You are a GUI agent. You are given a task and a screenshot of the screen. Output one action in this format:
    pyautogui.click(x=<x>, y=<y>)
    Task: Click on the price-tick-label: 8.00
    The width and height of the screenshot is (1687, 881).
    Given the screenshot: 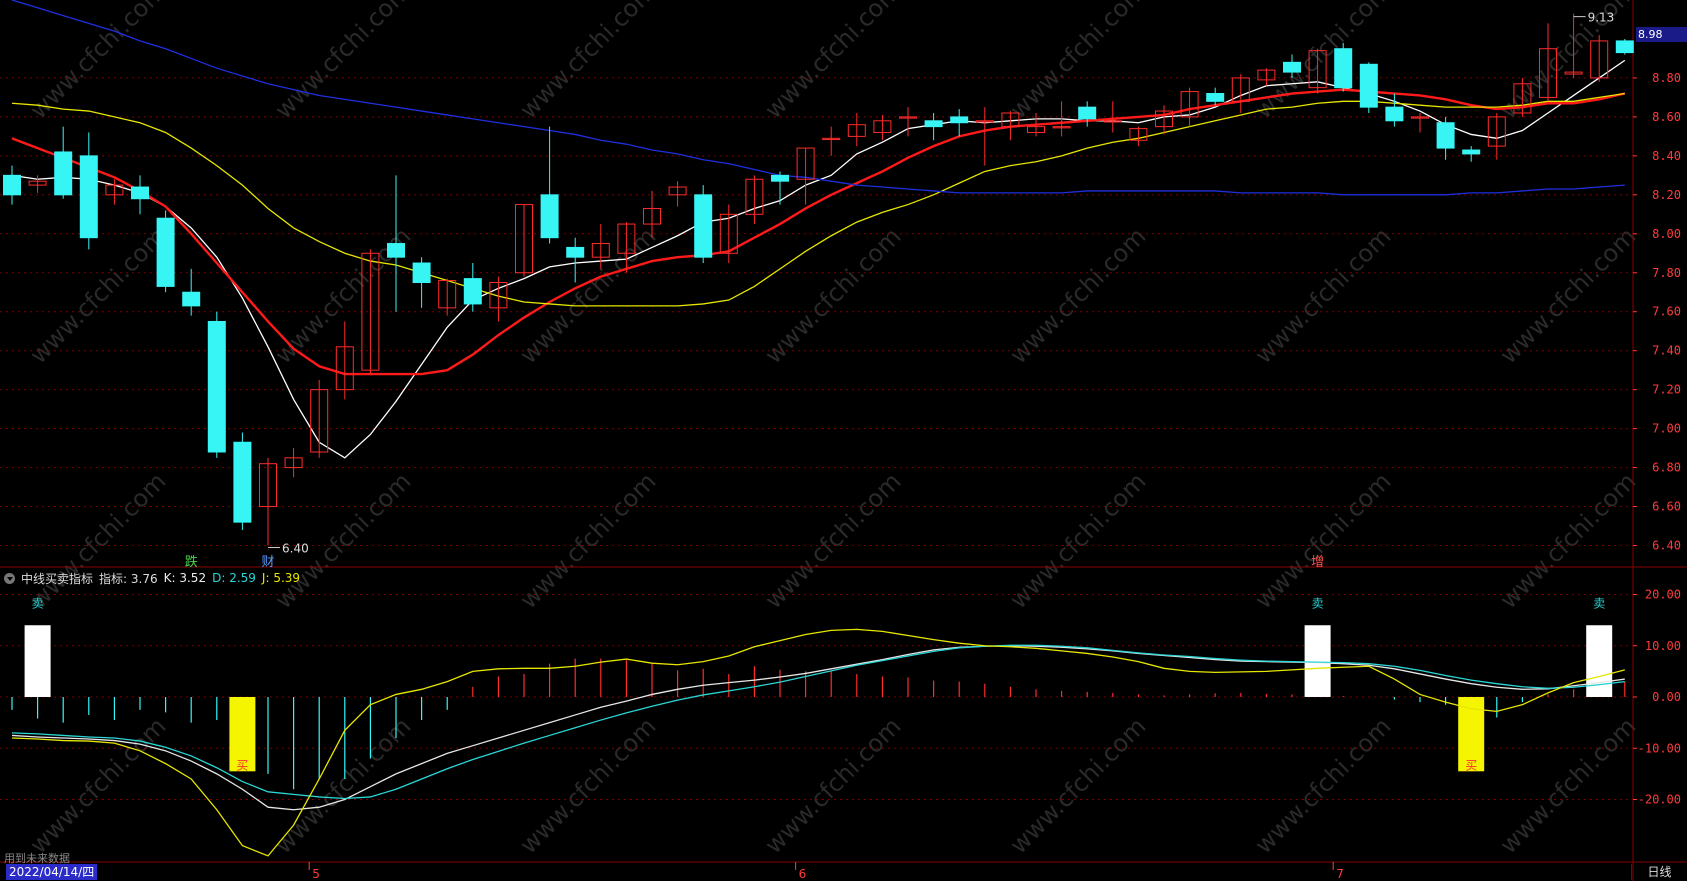 What is the action you would take?
    pyautogui.click(x=1666, y=234)
    